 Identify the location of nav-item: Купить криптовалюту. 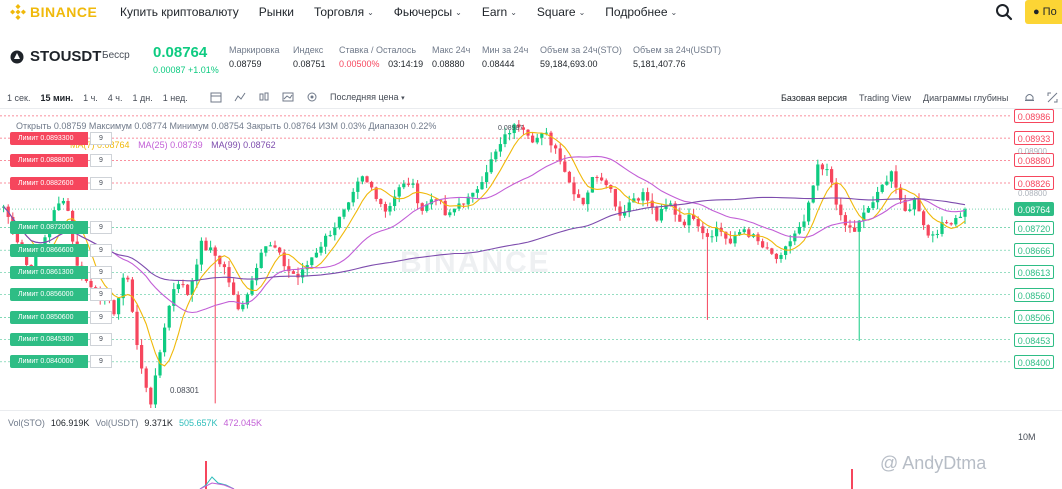
(179, 12).